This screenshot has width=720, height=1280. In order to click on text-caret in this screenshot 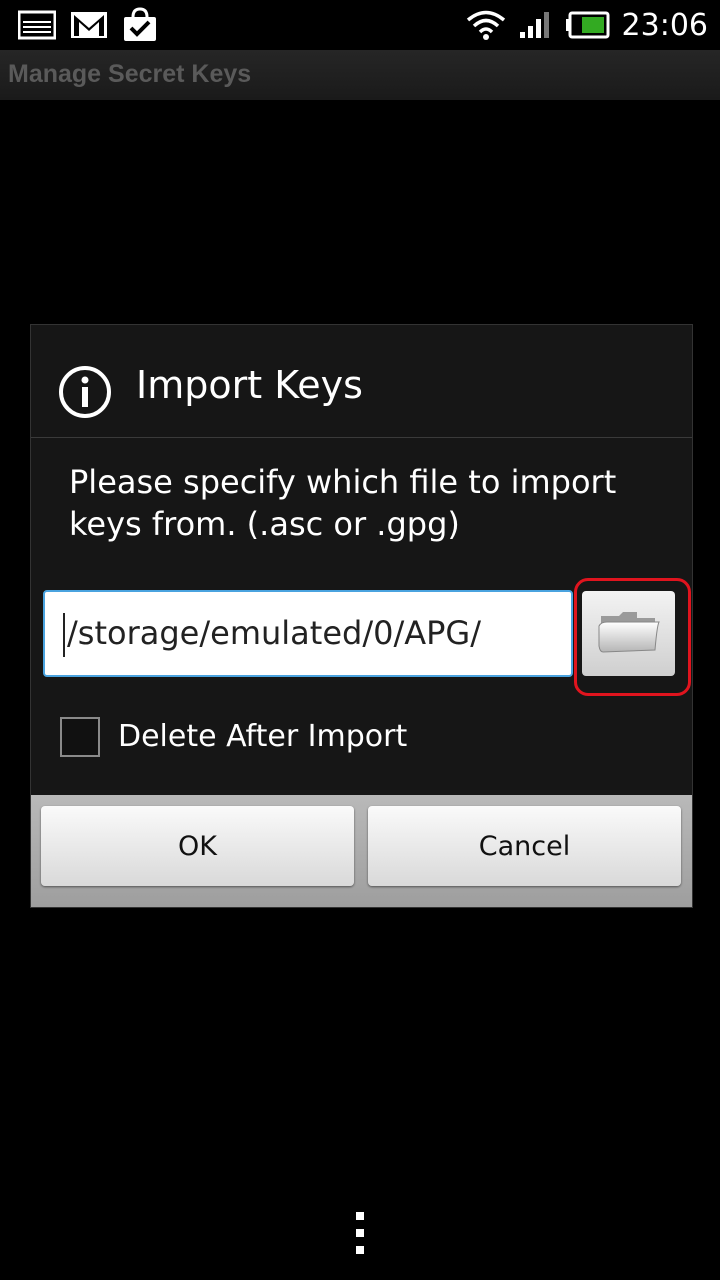, I will do `click(64, 635)`.